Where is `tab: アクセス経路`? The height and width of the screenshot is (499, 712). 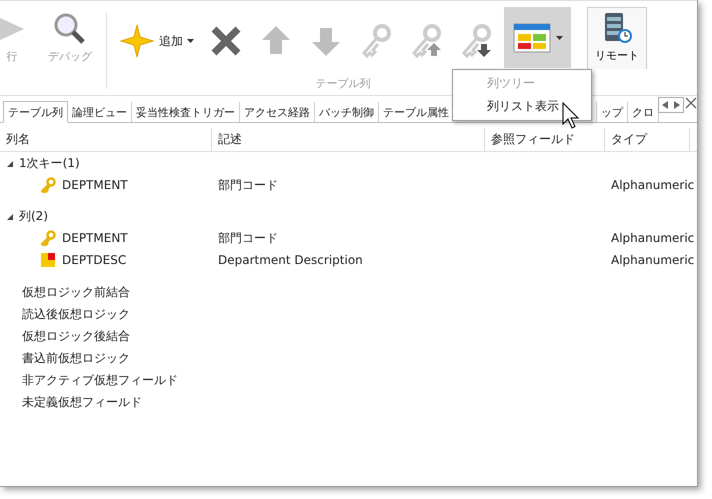
tab: アクセス経路 is located at coordinates (277, 112).